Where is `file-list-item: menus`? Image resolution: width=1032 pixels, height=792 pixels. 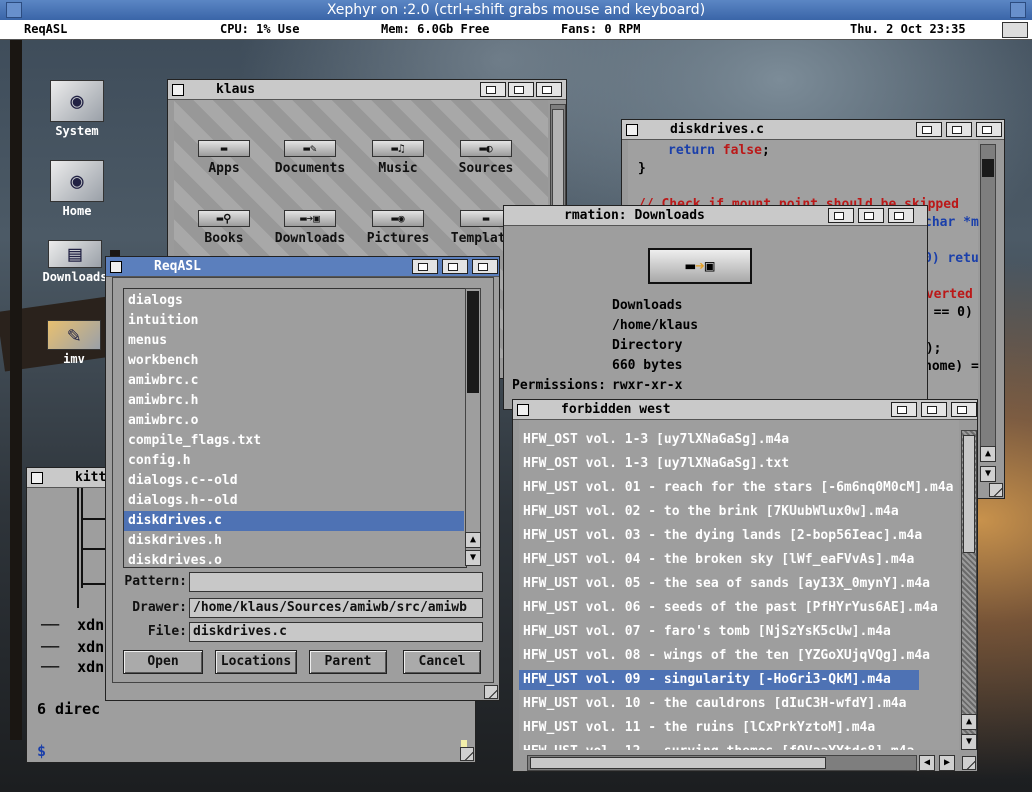 file-list-item: menus is located at coordinates (294, 341).